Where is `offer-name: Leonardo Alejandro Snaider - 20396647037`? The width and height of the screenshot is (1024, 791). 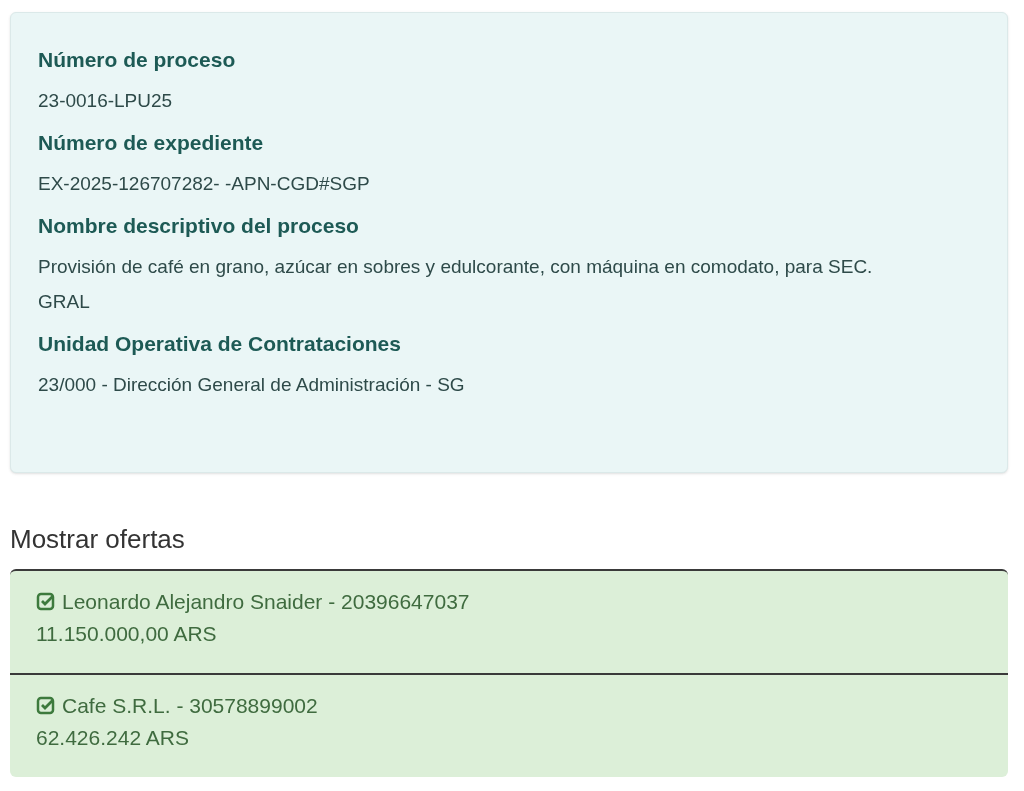
offer-name: Leonardo Alejandro Snaider - 20396647037 is located at coordinates (266, 602).